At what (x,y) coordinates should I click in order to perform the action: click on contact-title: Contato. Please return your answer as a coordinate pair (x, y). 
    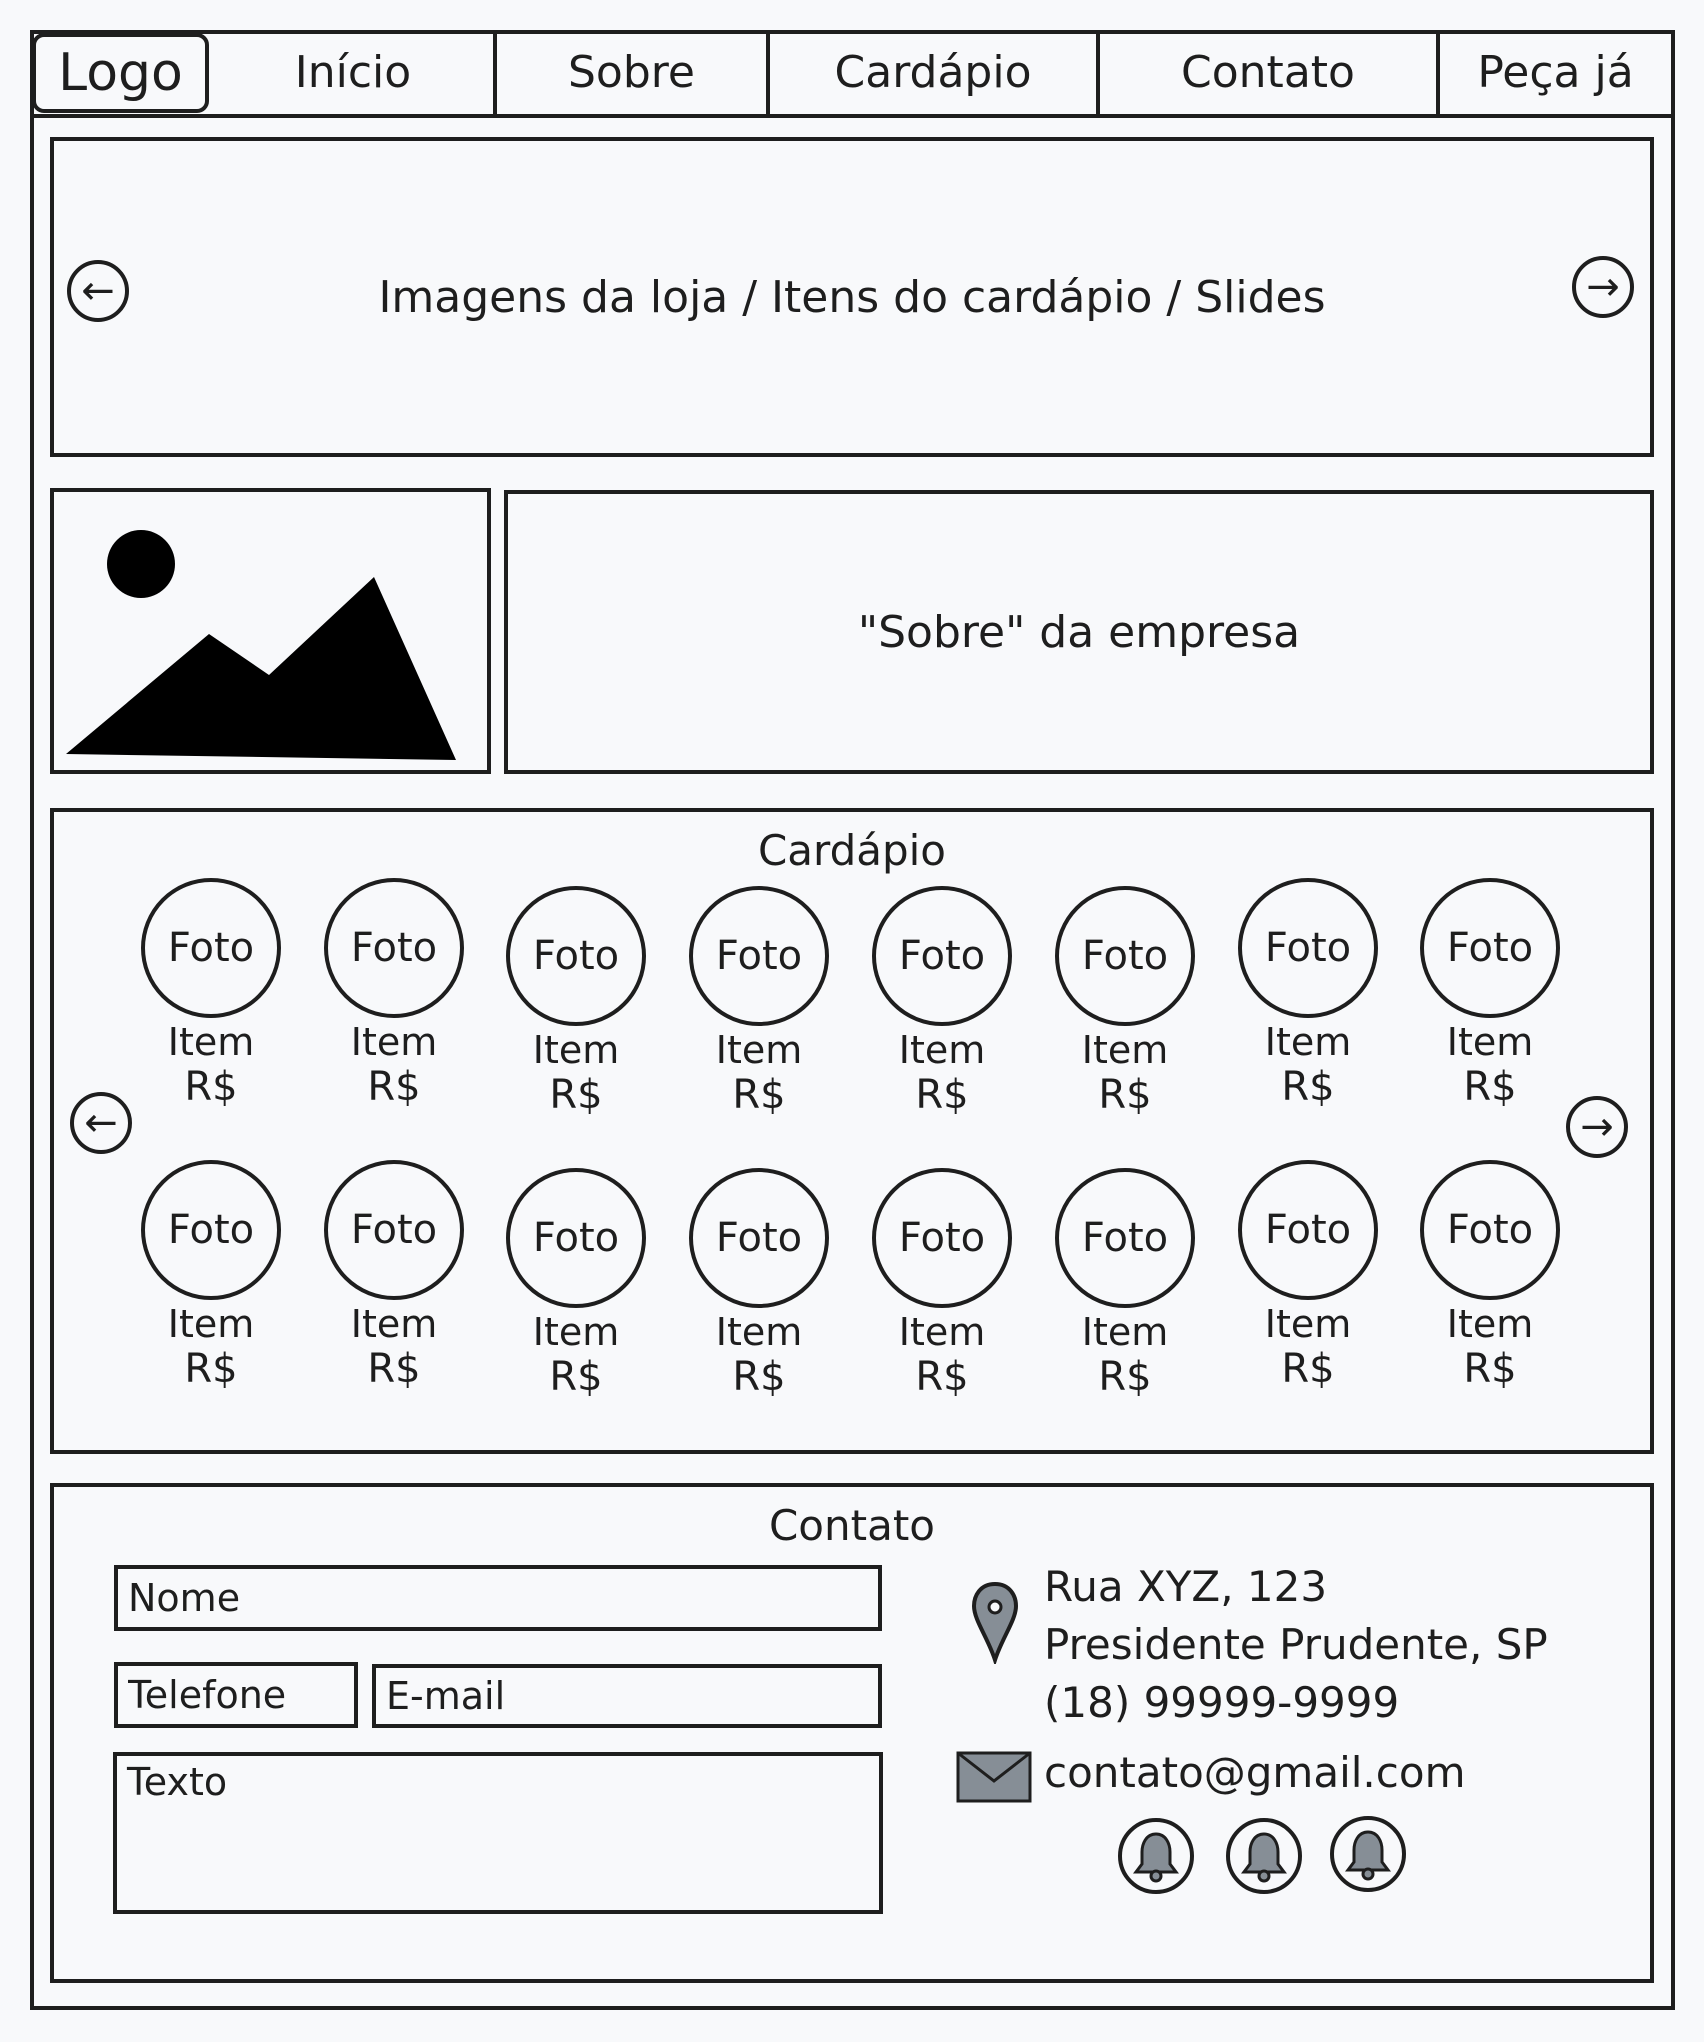
    Looking at the image, I should click on (851, 1525).